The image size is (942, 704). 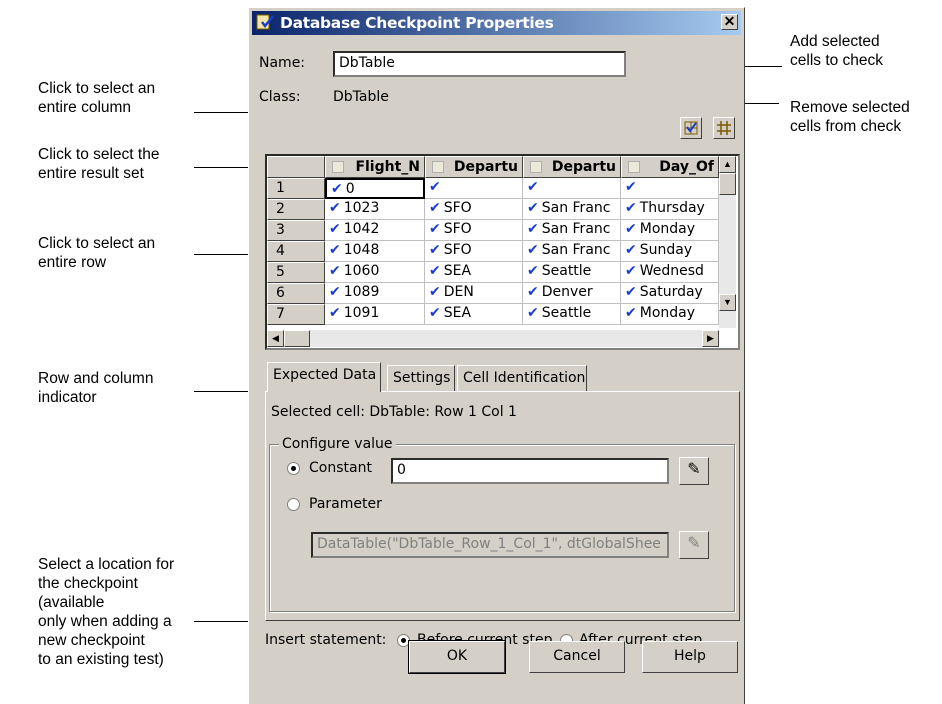 I want to click on column-header: Flight_N, so click(x=375, y=167).